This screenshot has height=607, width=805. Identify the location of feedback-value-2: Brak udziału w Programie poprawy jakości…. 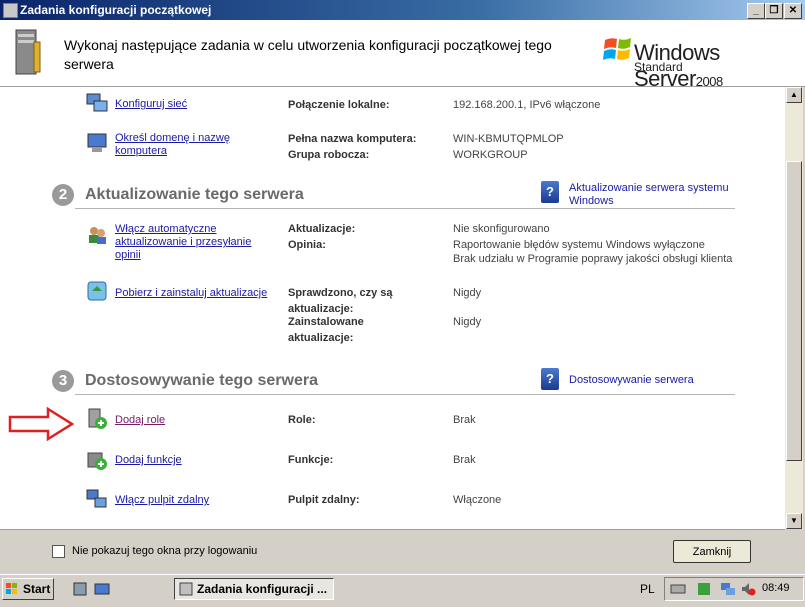
(593, 259).